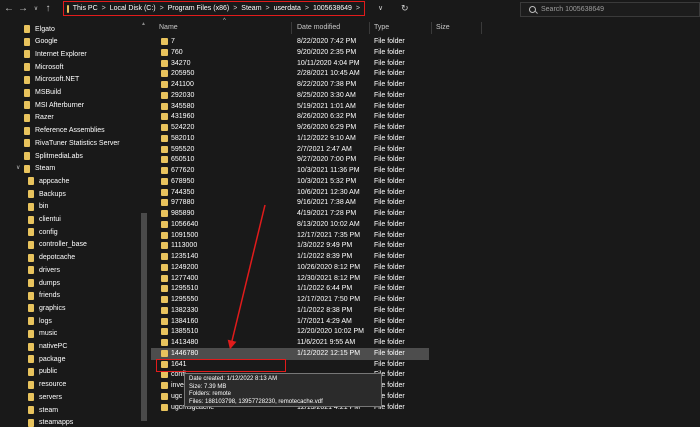 This screenshot has height=427, width=700. I want to click on tooltip-size: Size: 7.39 MB, so click(208, 386).